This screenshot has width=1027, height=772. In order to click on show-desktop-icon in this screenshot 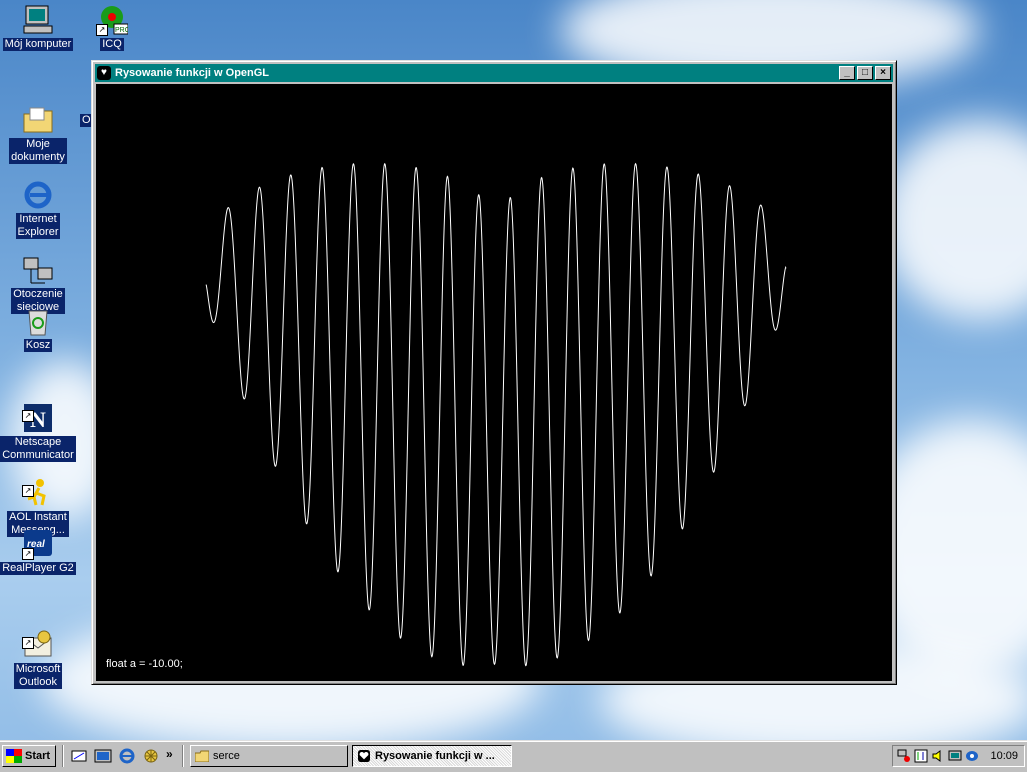, I will do `click(79, 756)`.